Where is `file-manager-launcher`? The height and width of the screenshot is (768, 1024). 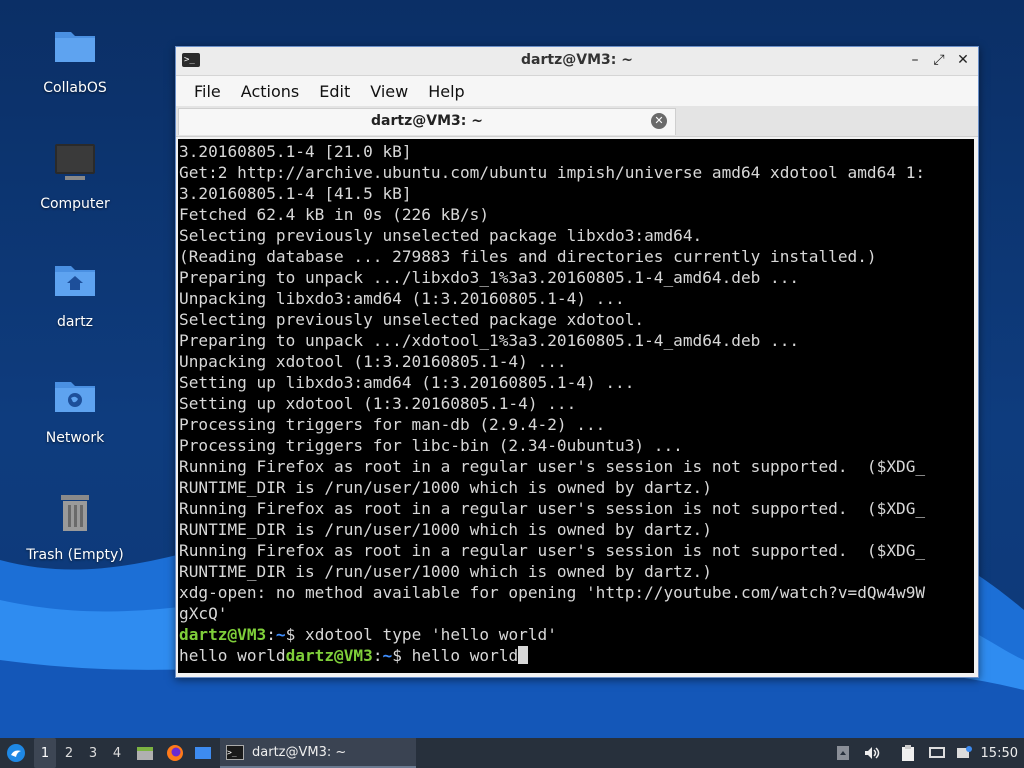 file-manager-launcher is located at coordinates (145, 753).